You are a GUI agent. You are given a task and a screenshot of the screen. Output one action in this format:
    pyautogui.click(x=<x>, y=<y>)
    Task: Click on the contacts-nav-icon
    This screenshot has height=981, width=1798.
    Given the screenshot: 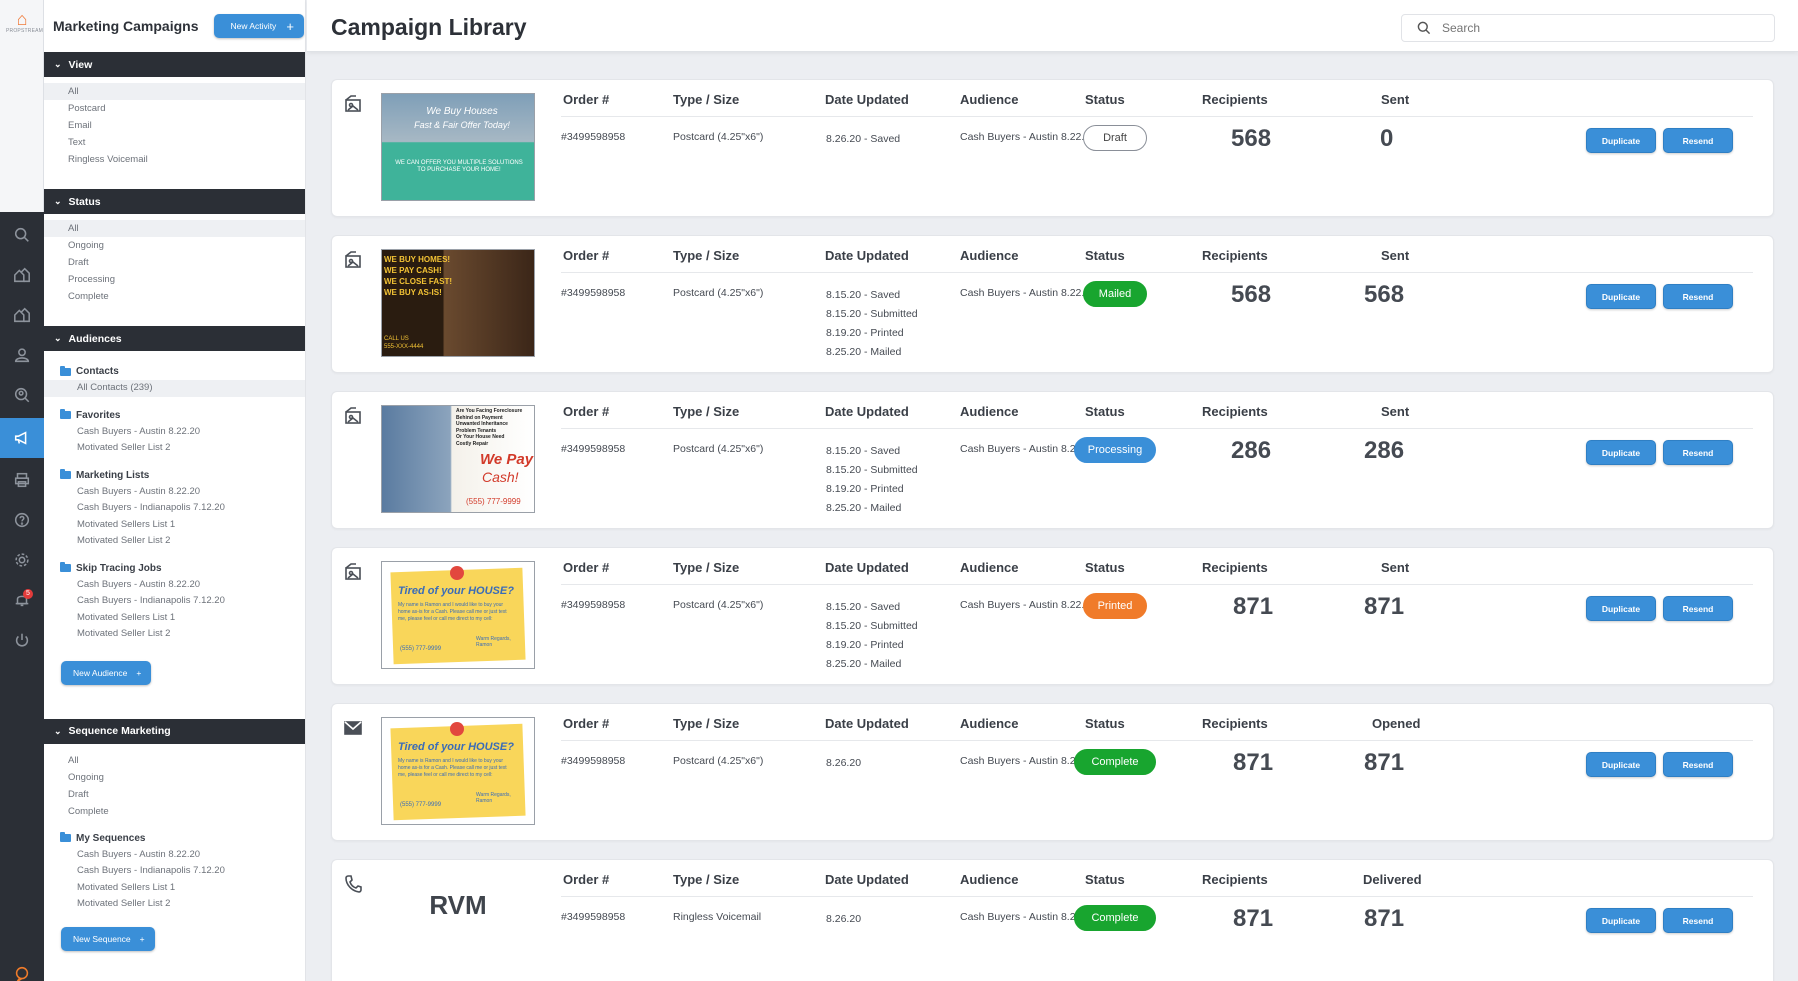 What is the action you would take?
    pyautogui.click(x=22, y=355)
    